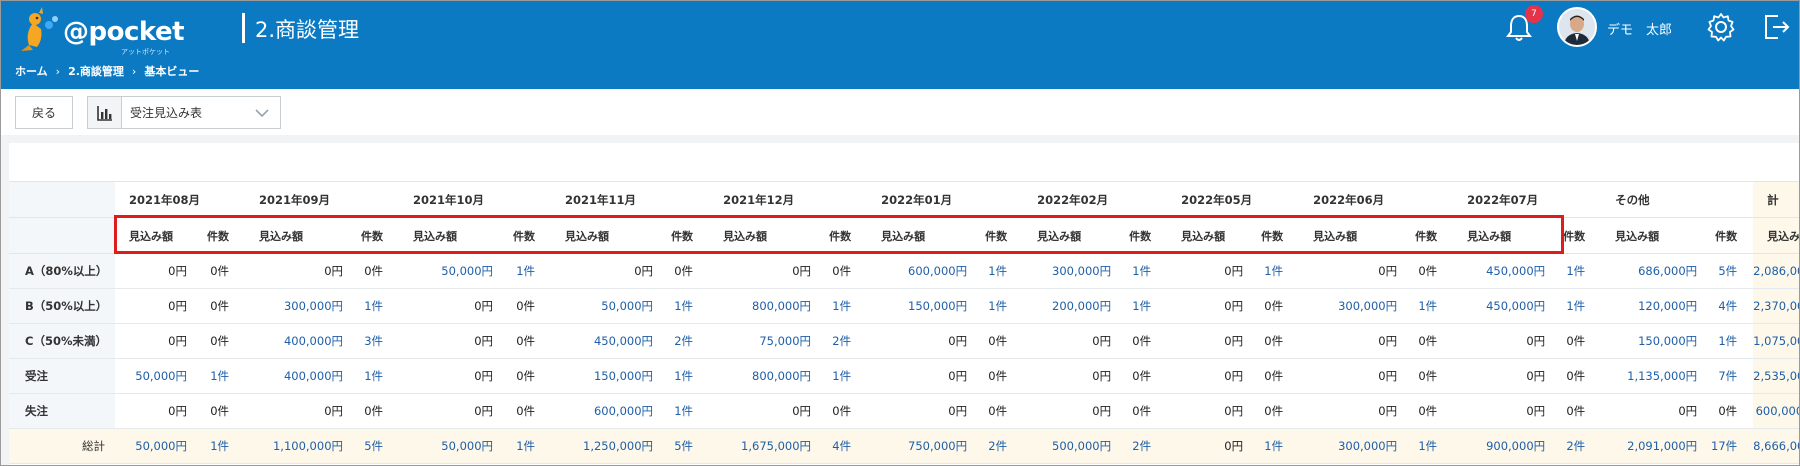 The width and height of the screenshot is (1800, 466). I want to click on logout-icon, so click(1776, 27).